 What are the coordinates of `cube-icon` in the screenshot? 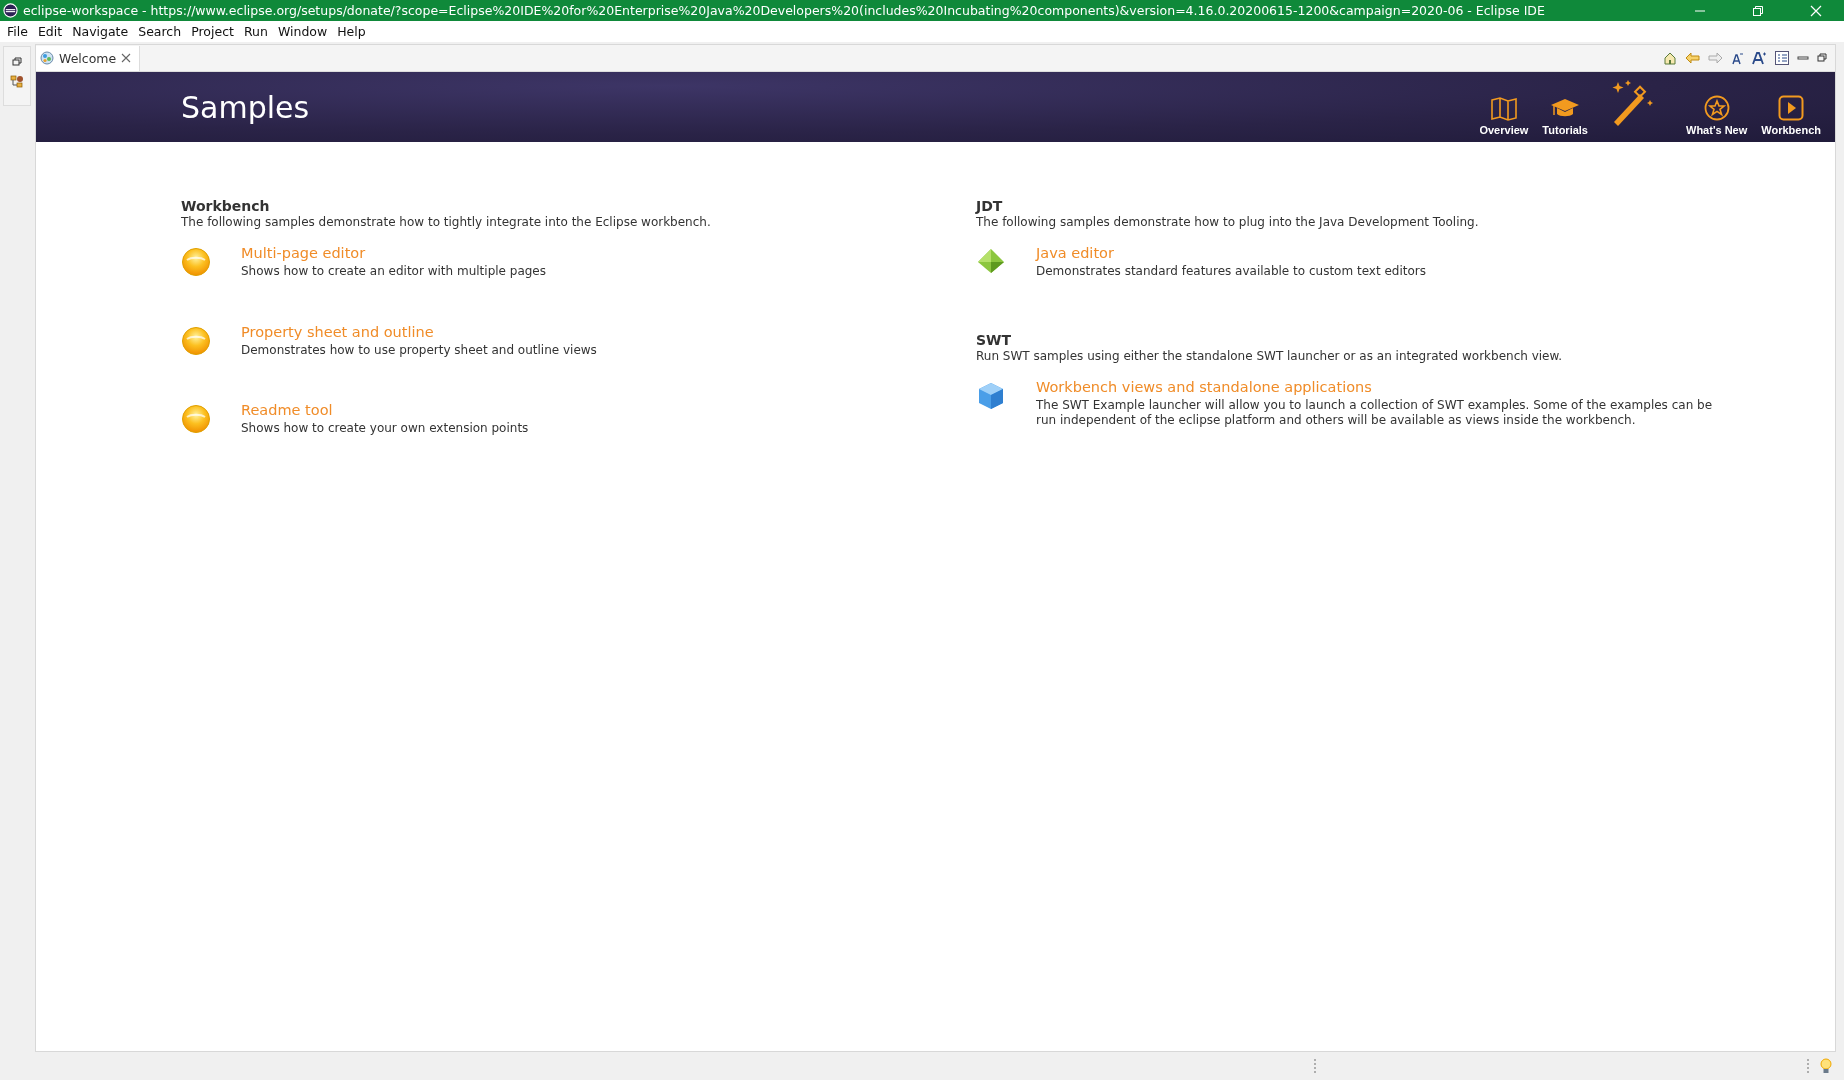 It's located at (991, 395).